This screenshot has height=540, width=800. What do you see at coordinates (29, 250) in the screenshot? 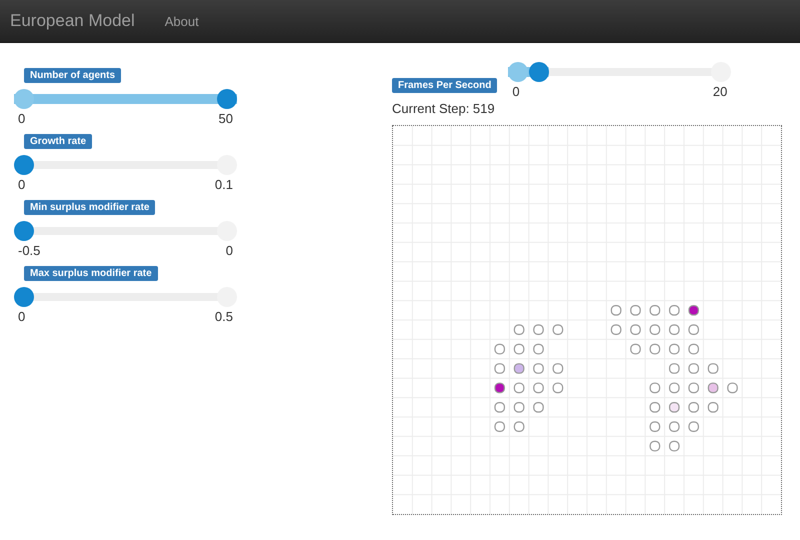
I see `slider-min: -0.5` at bounding box center [29, 250].